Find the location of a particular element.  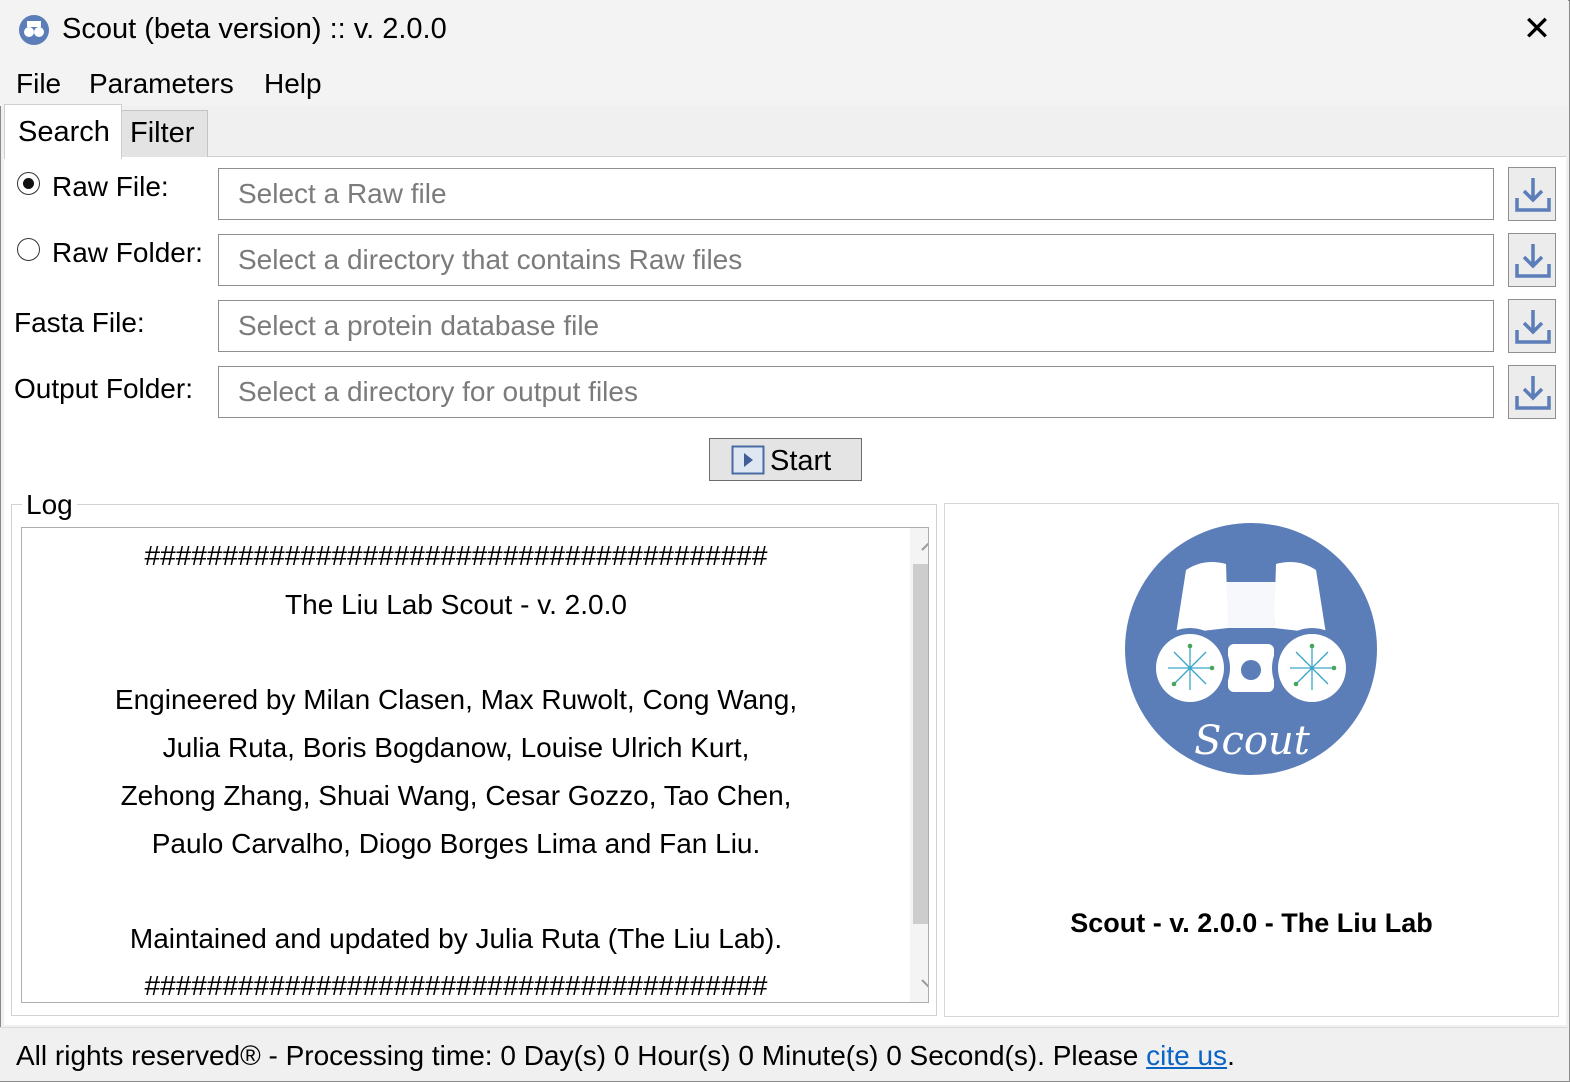

cite-us-link: cite us is located at coordinates (1186, 1055).